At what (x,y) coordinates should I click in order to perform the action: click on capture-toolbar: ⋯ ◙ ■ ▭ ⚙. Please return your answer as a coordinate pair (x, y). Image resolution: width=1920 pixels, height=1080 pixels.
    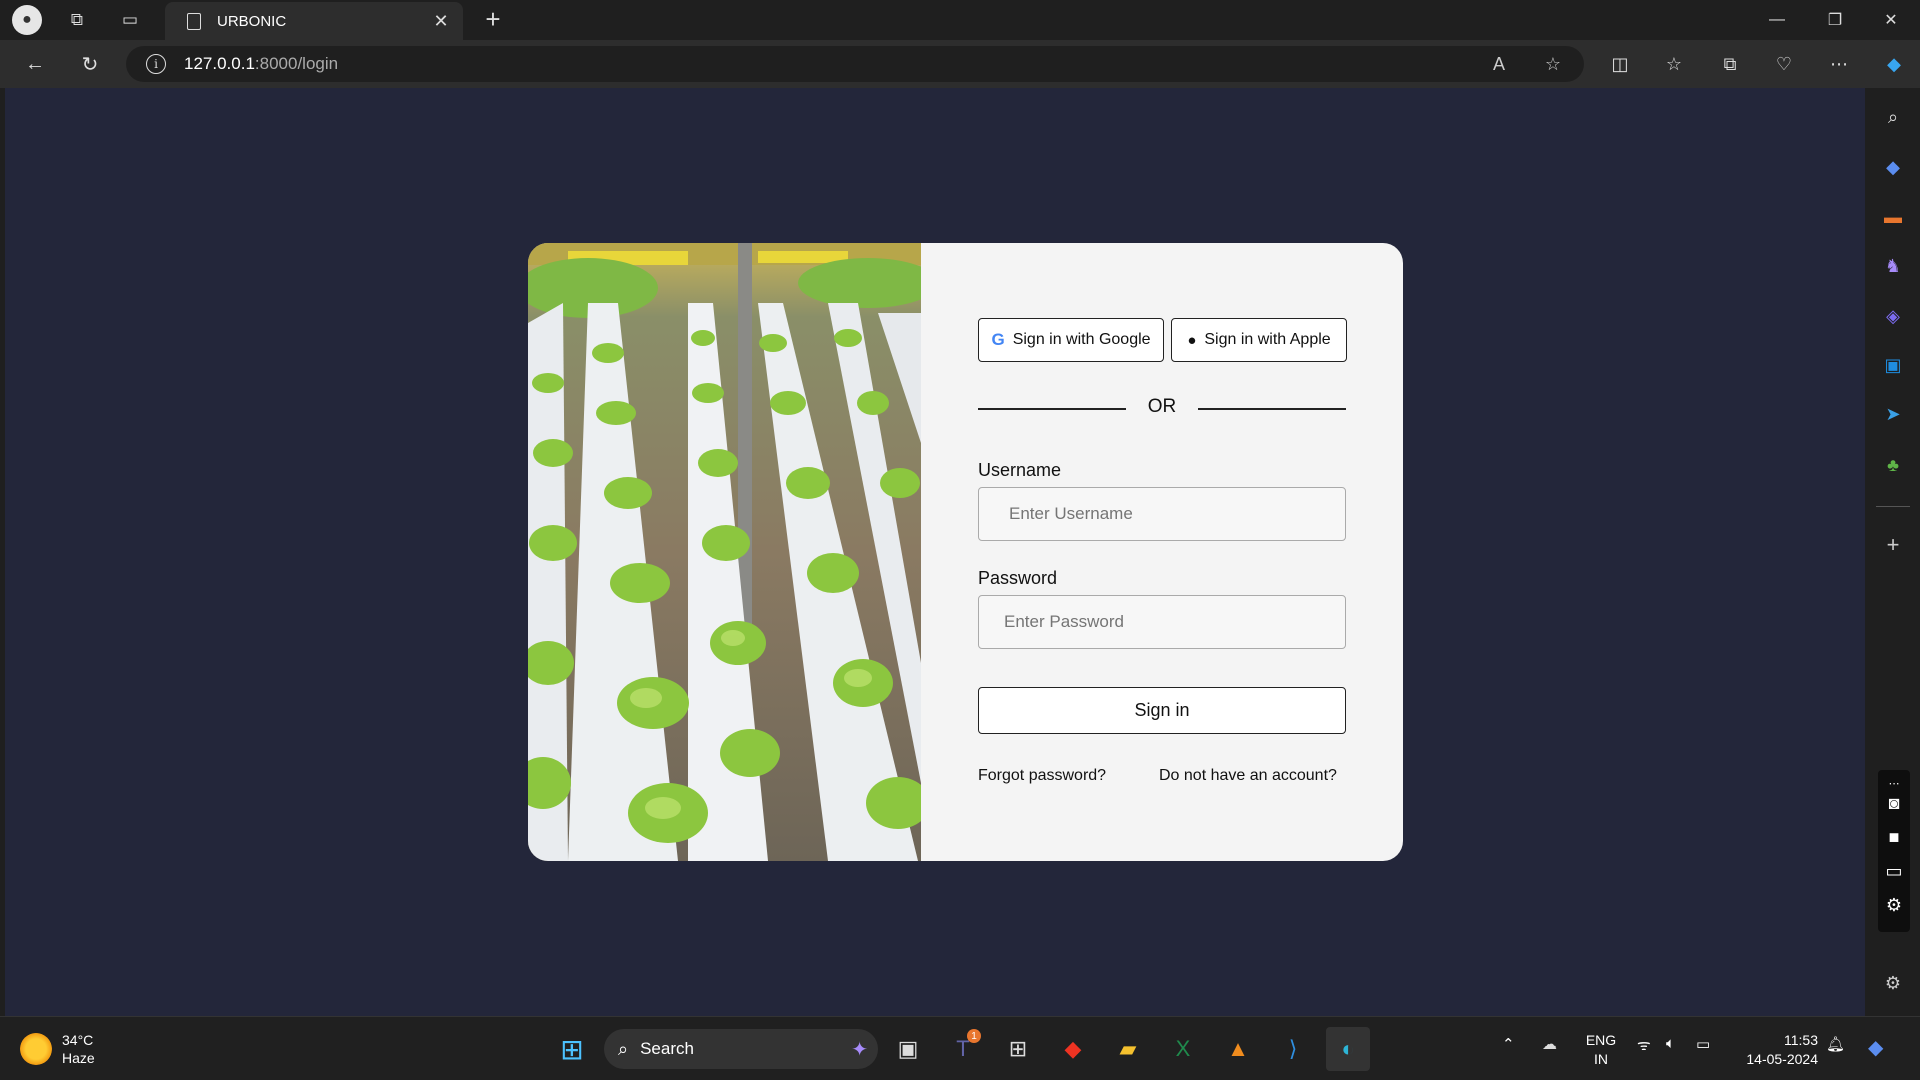
    Looking at the image, I should click on (1894, 851).